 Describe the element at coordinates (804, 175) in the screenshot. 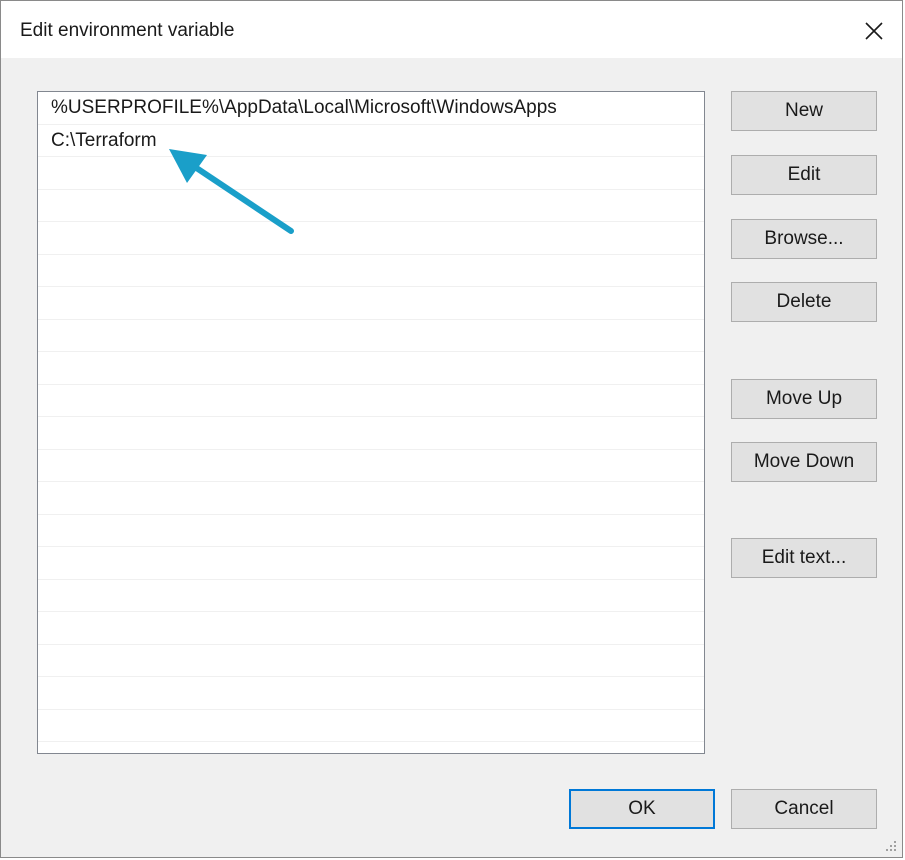

I see `edit-button: Edit` at that location.